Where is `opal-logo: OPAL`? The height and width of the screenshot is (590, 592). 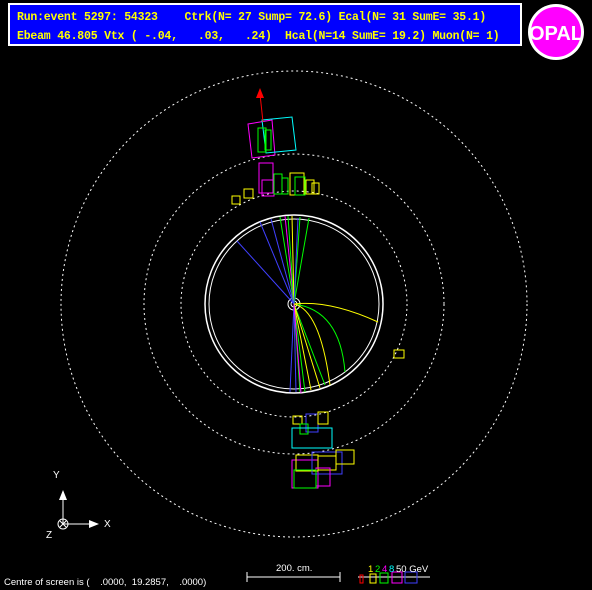 opal-logo: OPAL is located at coordinates (556, 32).